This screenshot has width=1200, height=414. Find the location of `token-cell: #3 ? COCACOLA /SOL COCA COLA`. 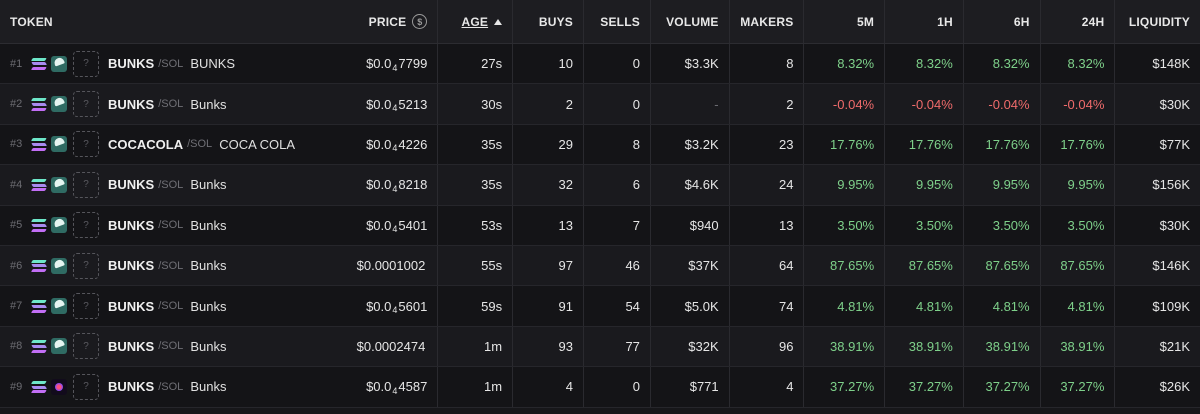

token-cell: #3 ? COCACOLA /SOL COCA COLA is located at coordinates (165, 144).